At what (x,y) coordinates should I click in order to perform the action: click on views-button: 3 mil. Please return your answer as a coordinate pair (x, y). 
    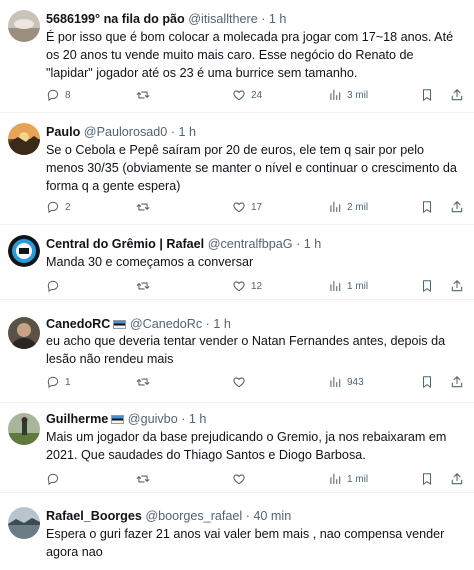
    Looking at the image, I should click on (348, 95).